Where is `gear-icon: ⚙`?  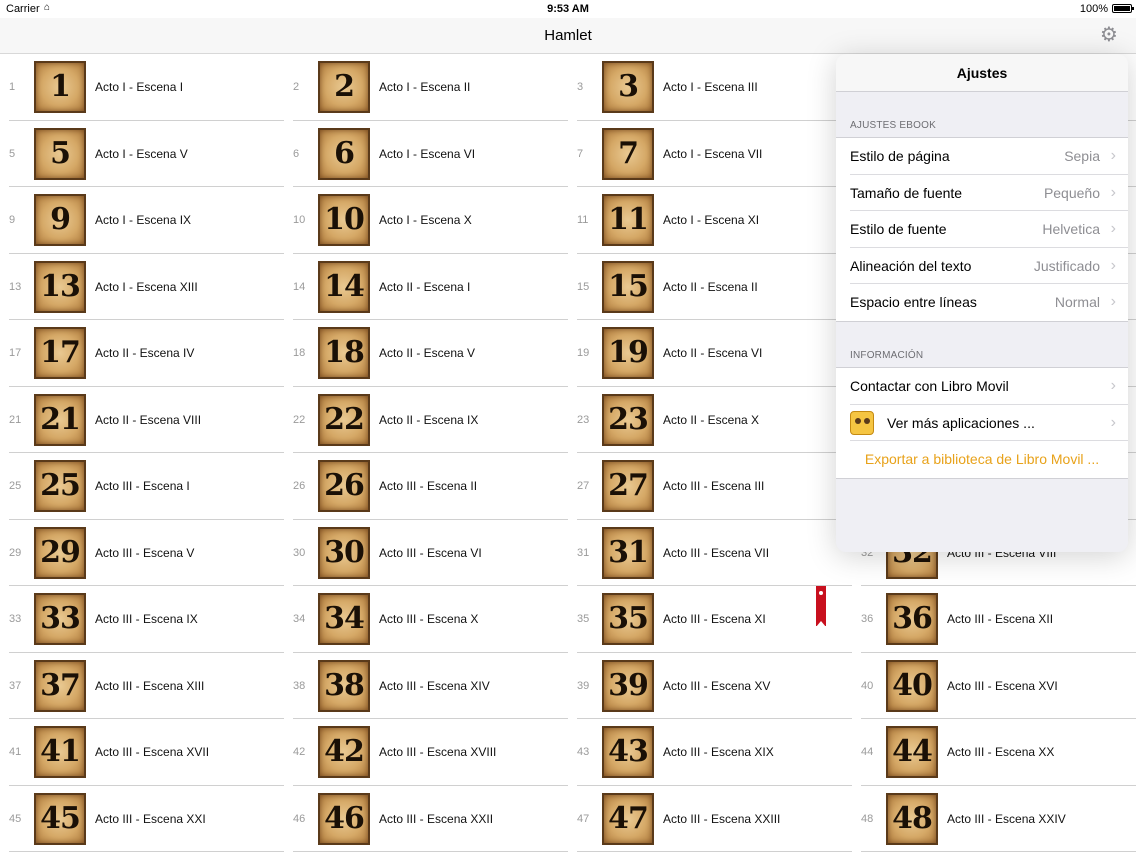
gear-icon: ⚙ is located at coordinates (1109, 35).